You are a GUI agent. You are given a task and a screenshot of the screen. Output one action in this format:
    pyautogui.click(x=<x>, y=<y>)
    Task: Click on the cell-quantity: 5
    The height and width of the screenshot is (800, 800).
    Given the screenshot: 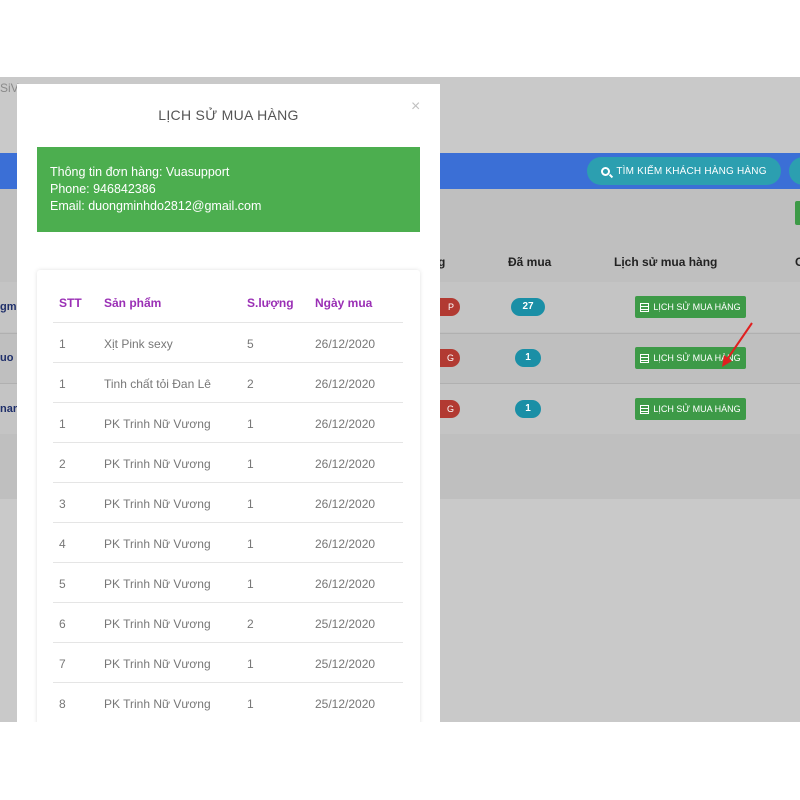 What is the action you would take?
    pyautogui.click(x=250, y=344)
    